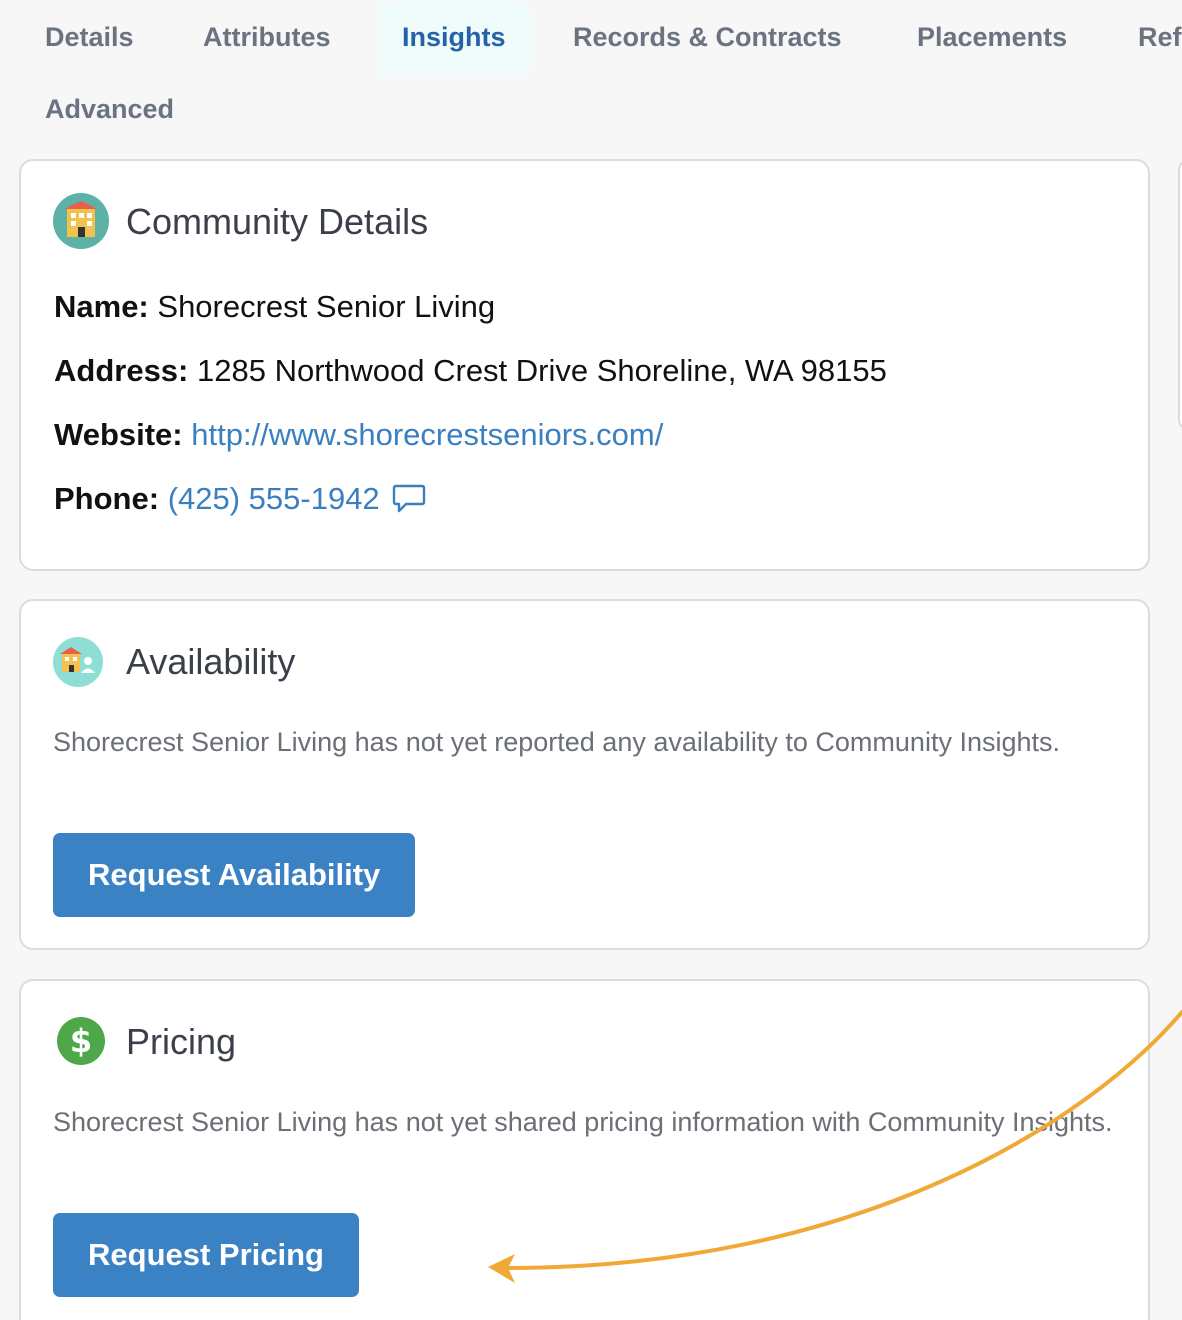 The image size is (1182, 1320). I want to click on request-availability-button: Request Availability, so click(234, 875).